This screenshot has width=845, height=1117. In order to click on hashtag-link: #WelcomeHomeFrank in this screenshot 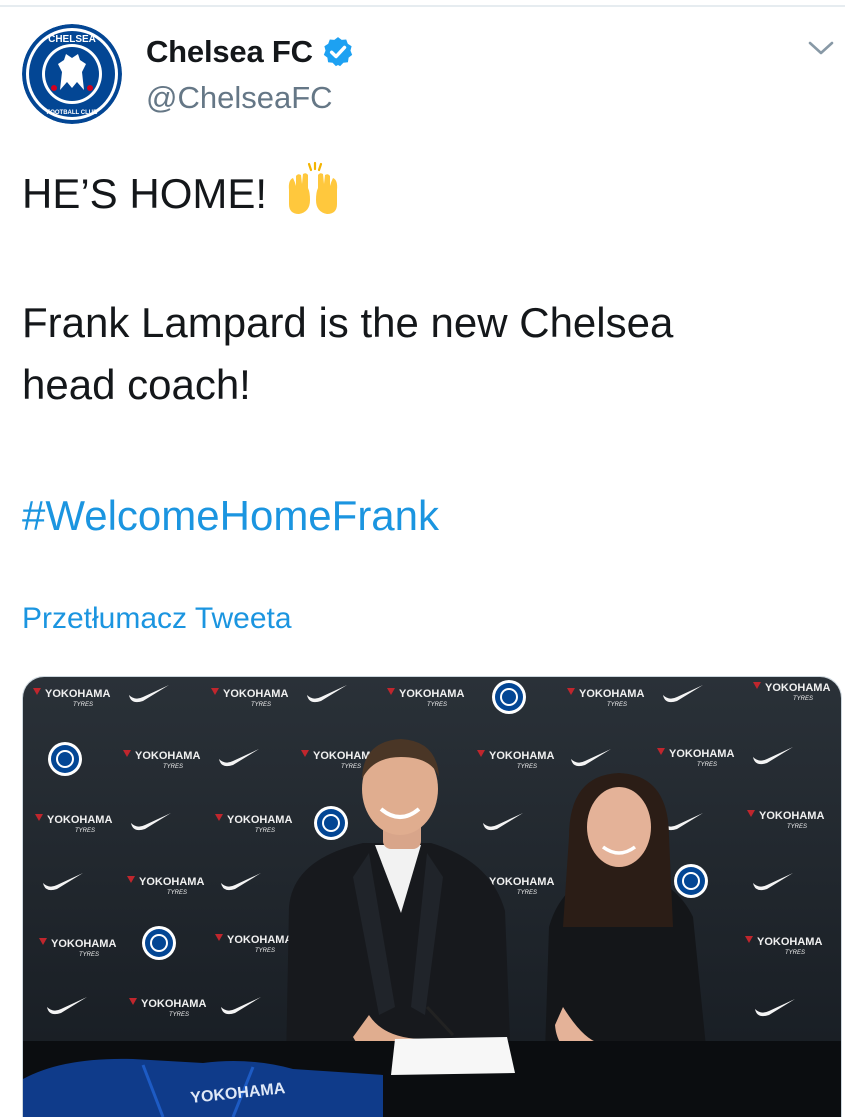, I will do `click(230, 516)`.